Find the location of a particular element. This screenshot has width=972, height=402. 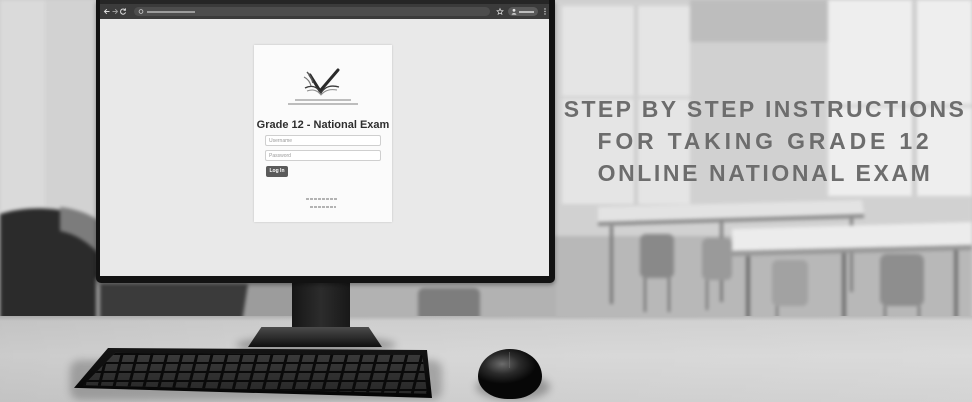

login-title: Grade 12 - National Exam is located at coordinates (323, 125).